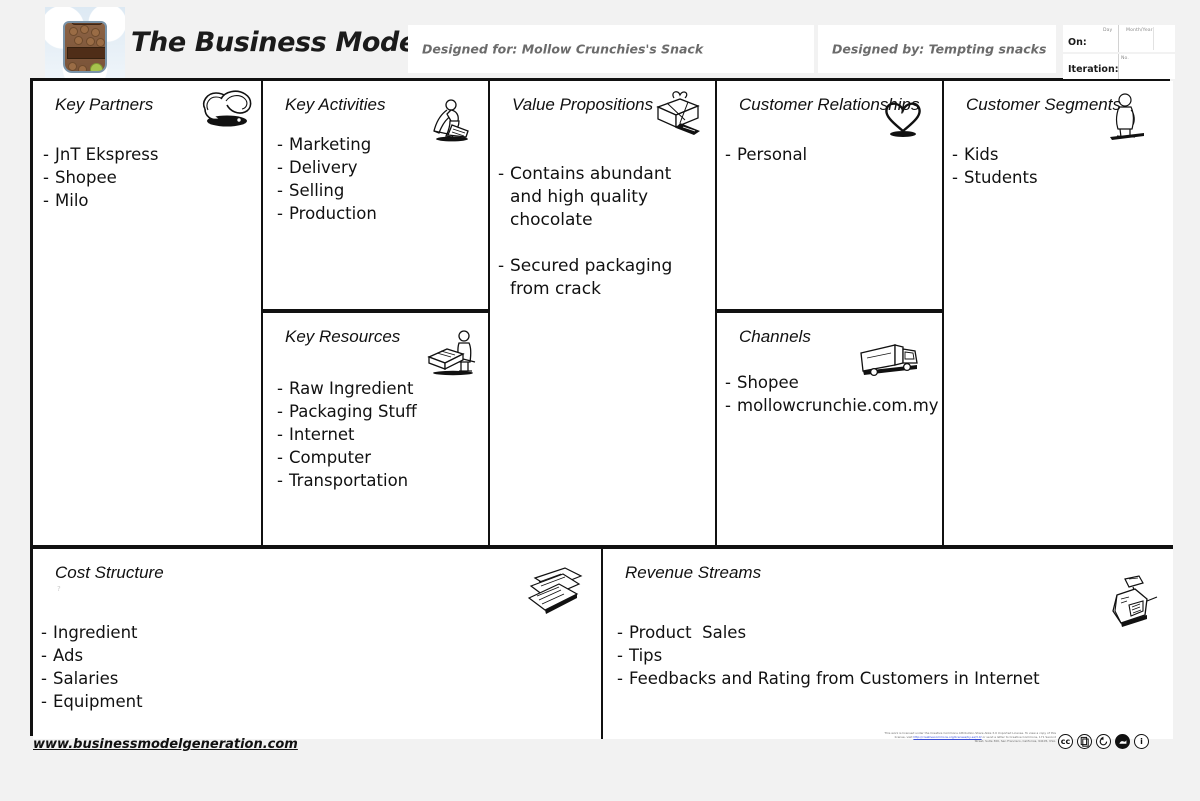  Describe the element at coordinates (378, 213) in the screenshot. I see `list-item: - Production` at that location.